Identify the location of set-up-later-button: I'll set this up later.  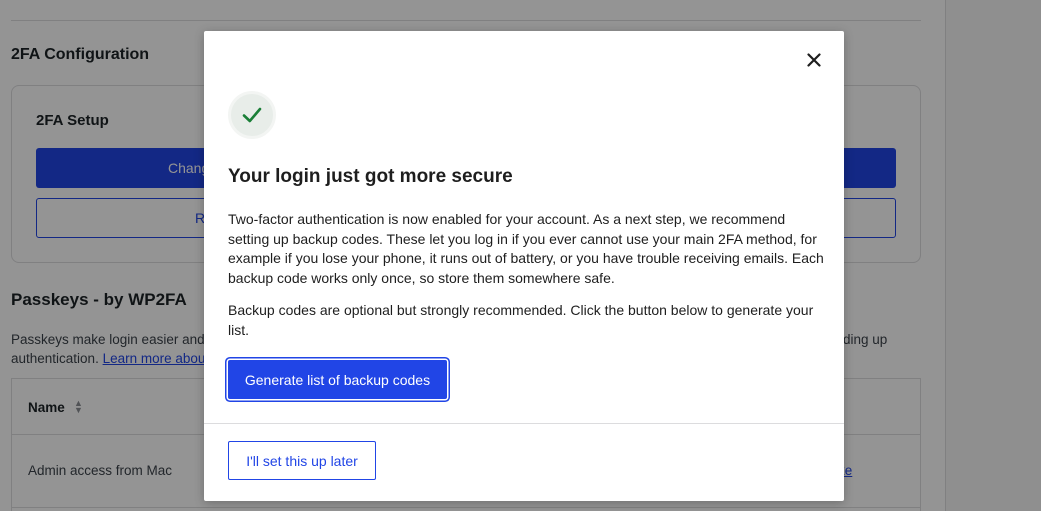
(302, 460).